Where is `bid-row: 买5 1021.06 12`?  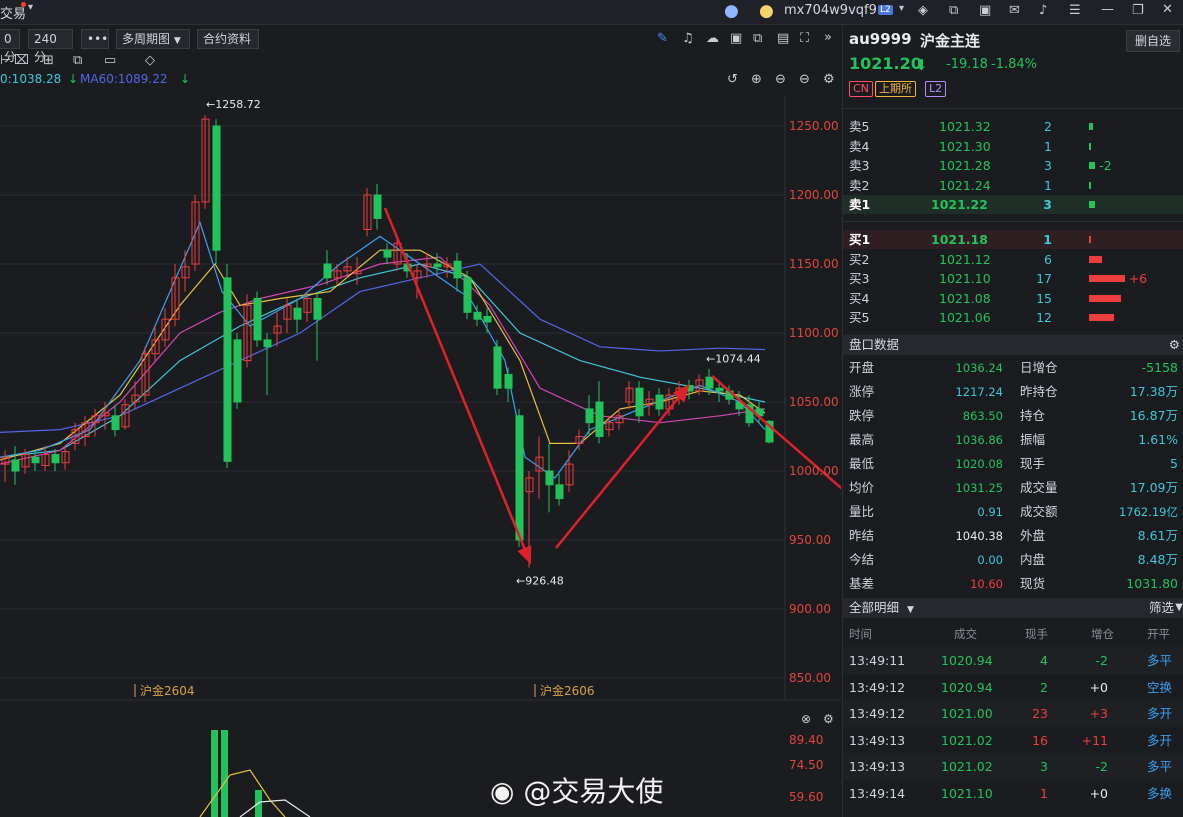 bid-row: 买5 1021.06 12 is located at coordinates (1013, 317).